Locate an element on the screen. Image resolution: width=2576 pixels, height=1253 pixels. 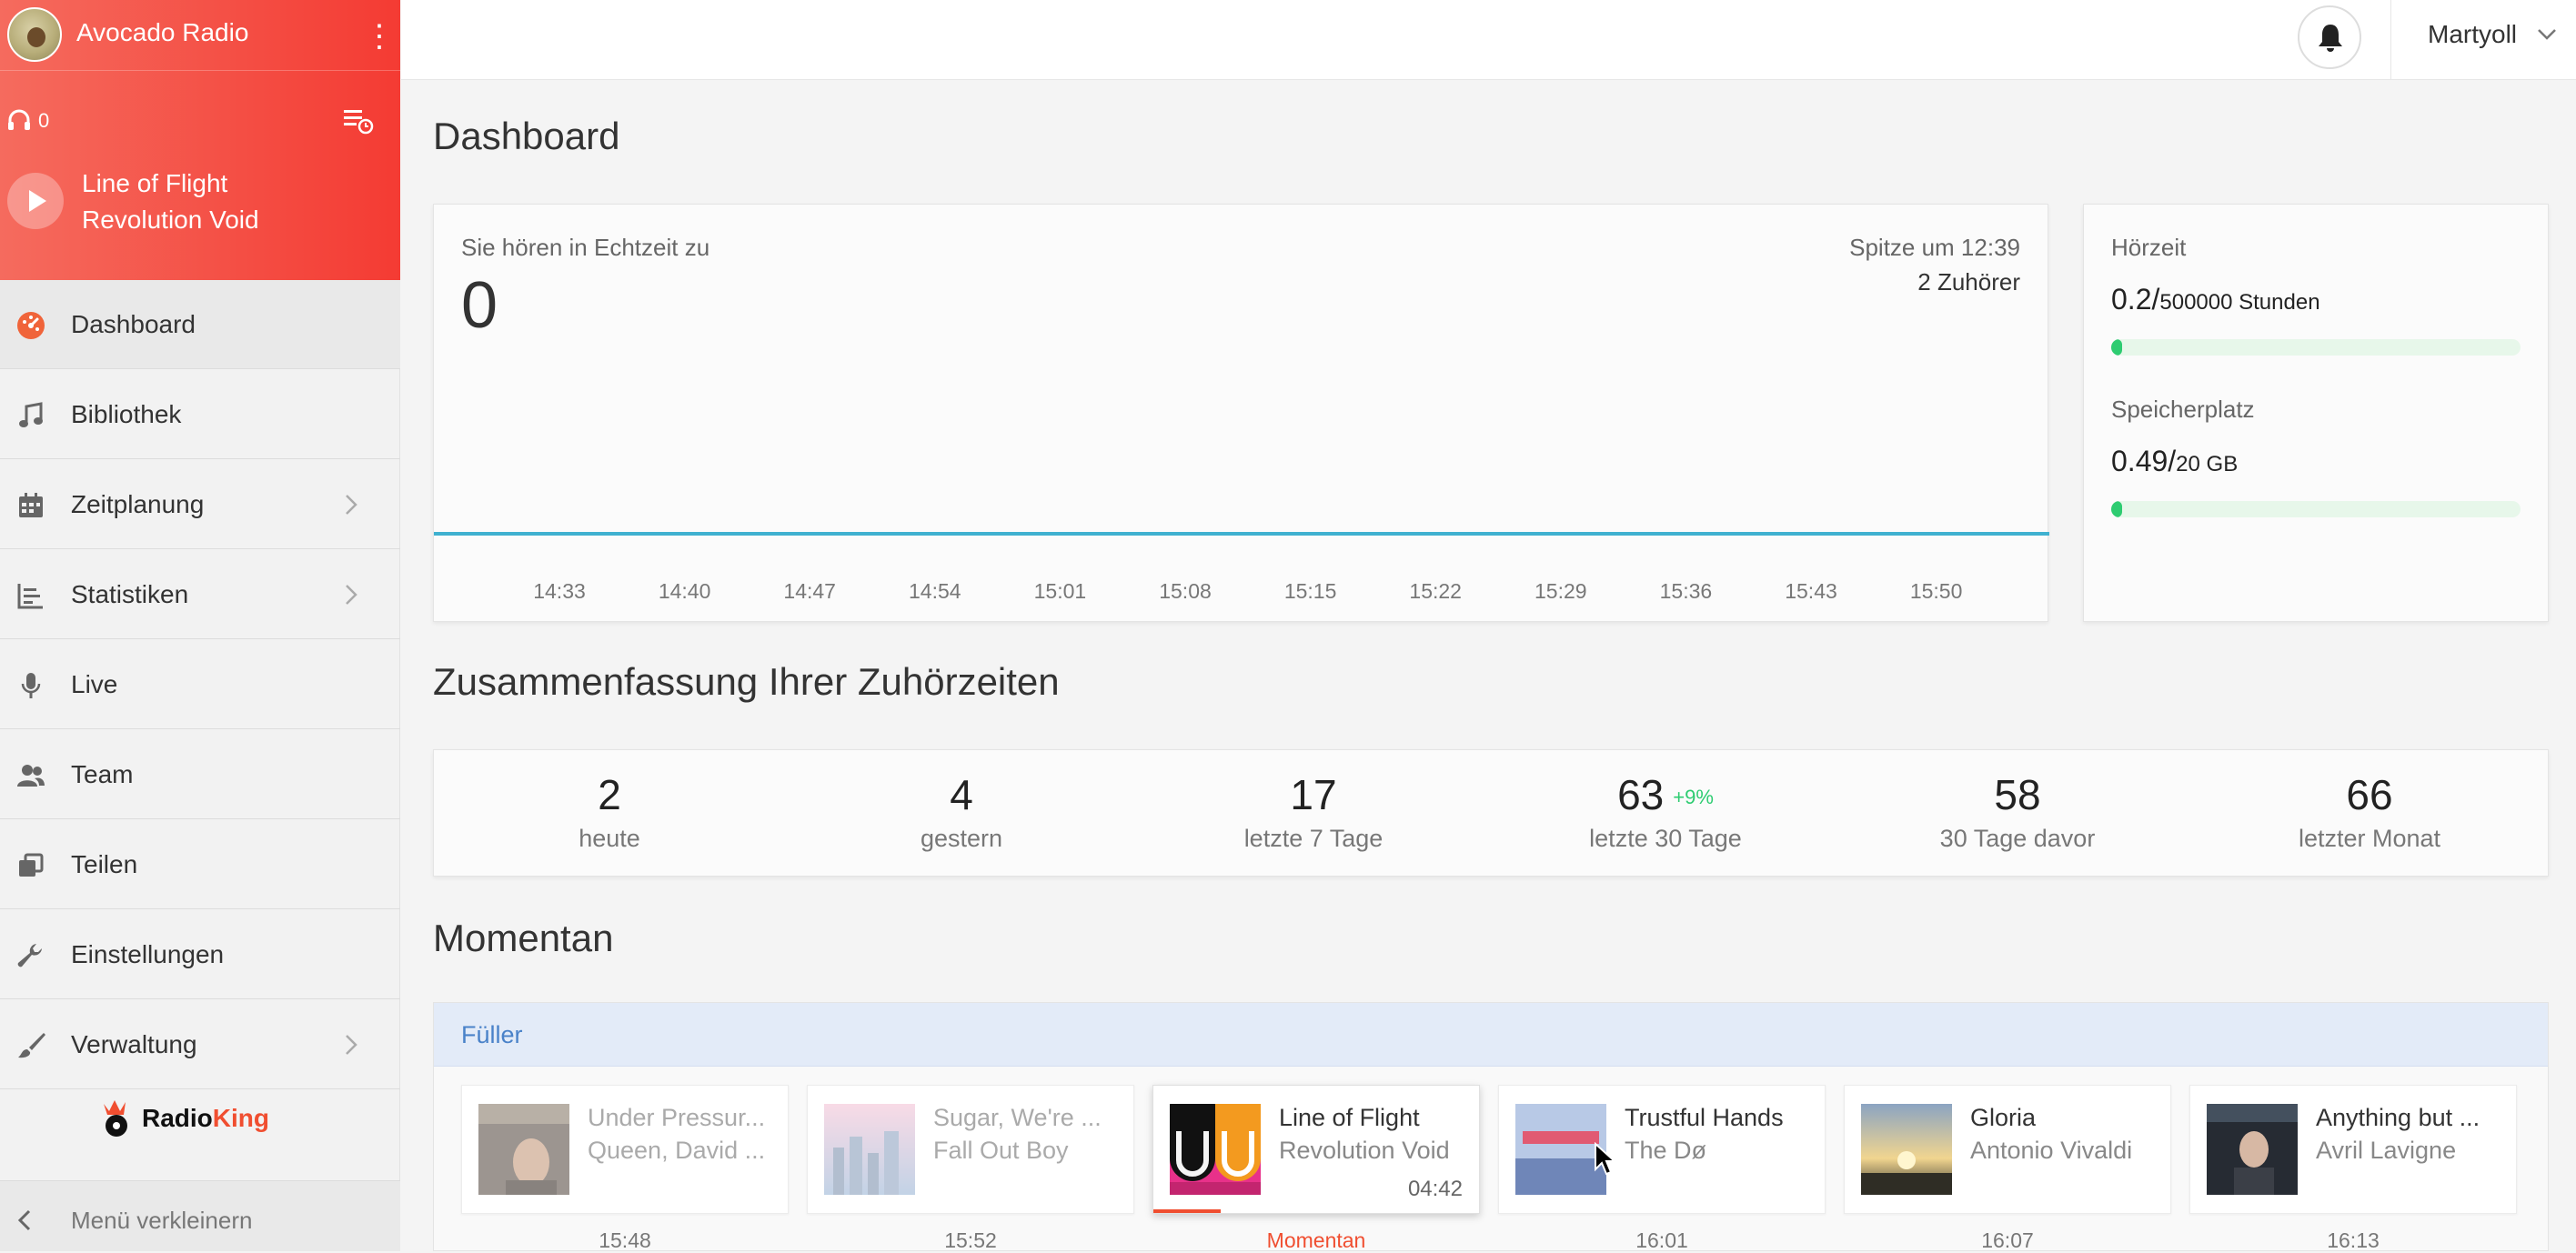
playlist-name: Füller is located at coordinates (492, 1035).